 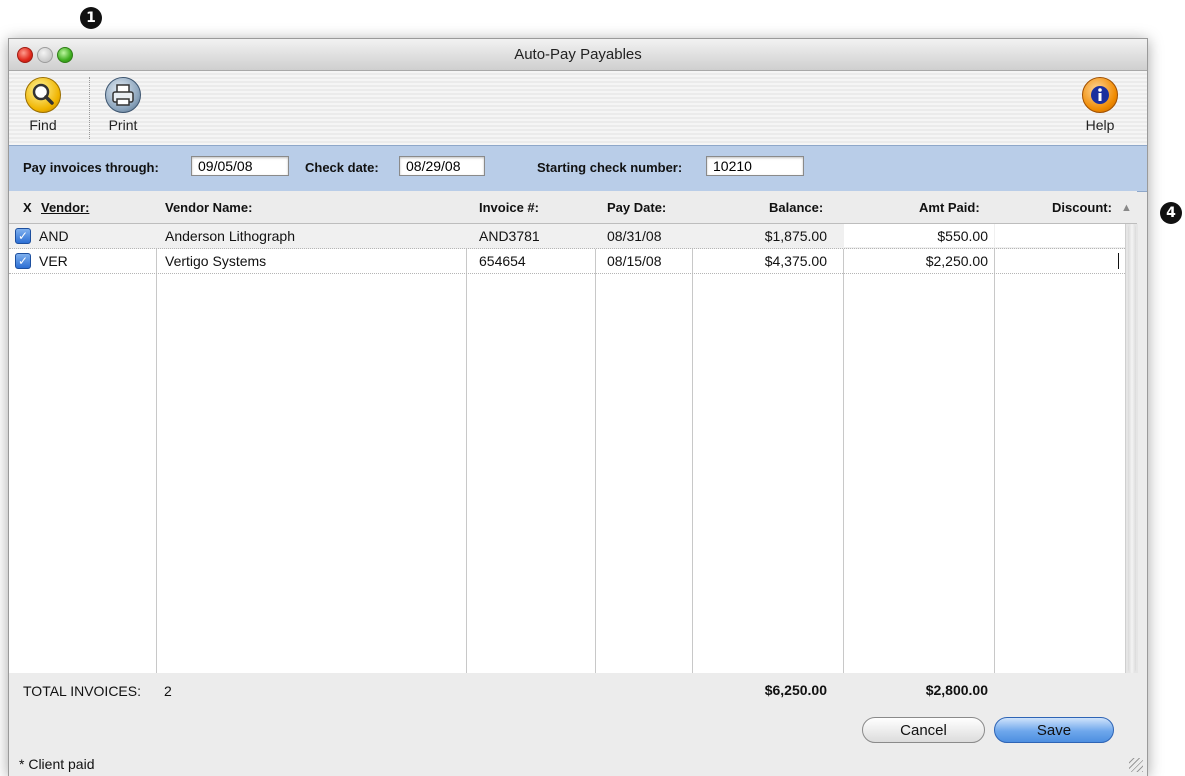 What do you see at coordinates (82, 691) in the screenshot?
I see `total-invoices-label: TOTAL INVOICES:` at bounding box center [82, 691].